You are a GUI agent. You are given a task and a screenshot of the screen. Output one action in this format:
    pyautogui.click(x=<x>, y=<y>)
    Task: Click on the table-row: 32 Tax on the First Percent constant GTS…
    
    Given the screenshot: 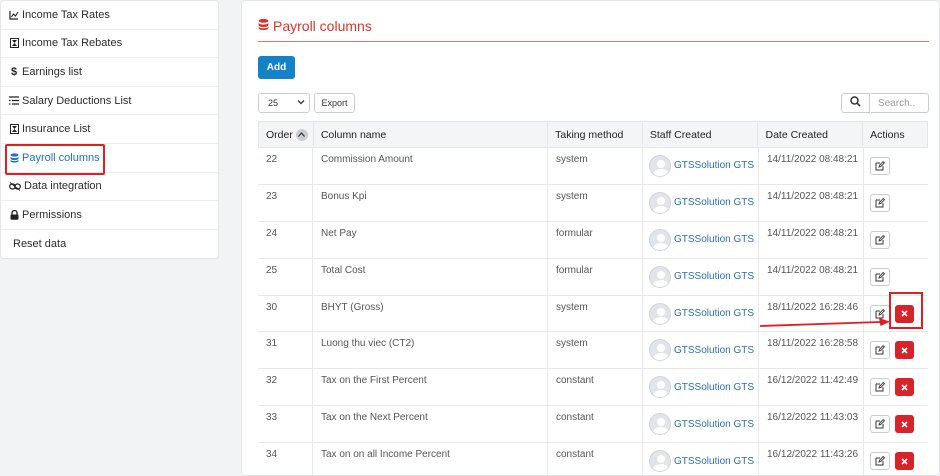 What is the action you would take?
    pyautogui.click(x=593, y=388)
    